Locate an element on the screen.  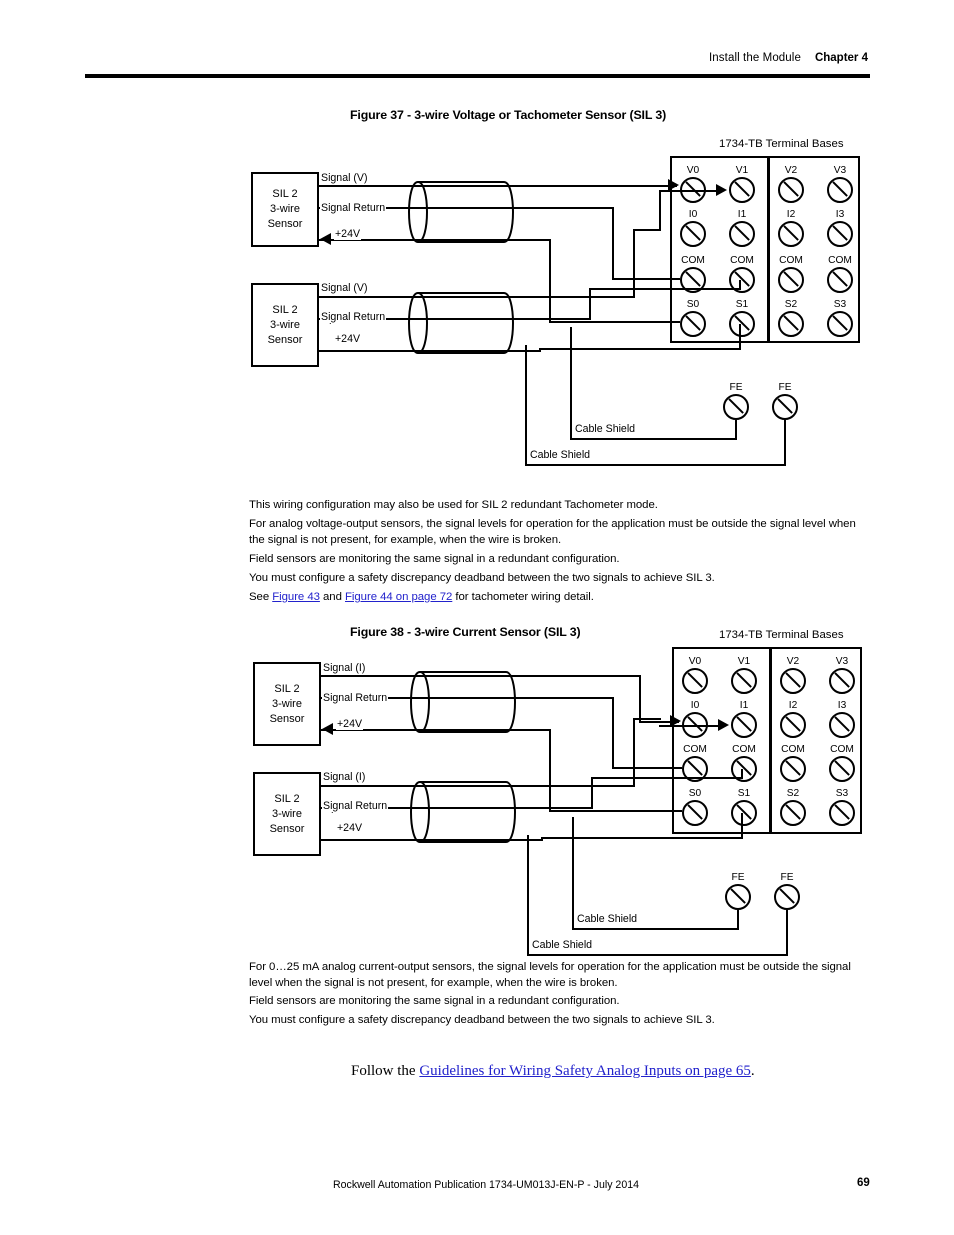
shield-label-2-fig38: Cable Shield is located at coordinates (562, 945).